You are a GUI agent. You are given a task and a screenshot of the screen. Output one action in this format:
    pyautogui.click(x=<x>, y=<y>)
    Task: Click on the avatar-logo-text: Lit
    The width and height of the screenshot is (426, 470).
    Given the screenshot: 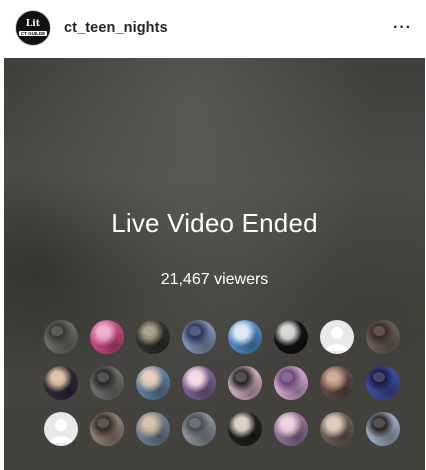 What is the action you would take?
    pyautogui.click(x=33, y=24)
    